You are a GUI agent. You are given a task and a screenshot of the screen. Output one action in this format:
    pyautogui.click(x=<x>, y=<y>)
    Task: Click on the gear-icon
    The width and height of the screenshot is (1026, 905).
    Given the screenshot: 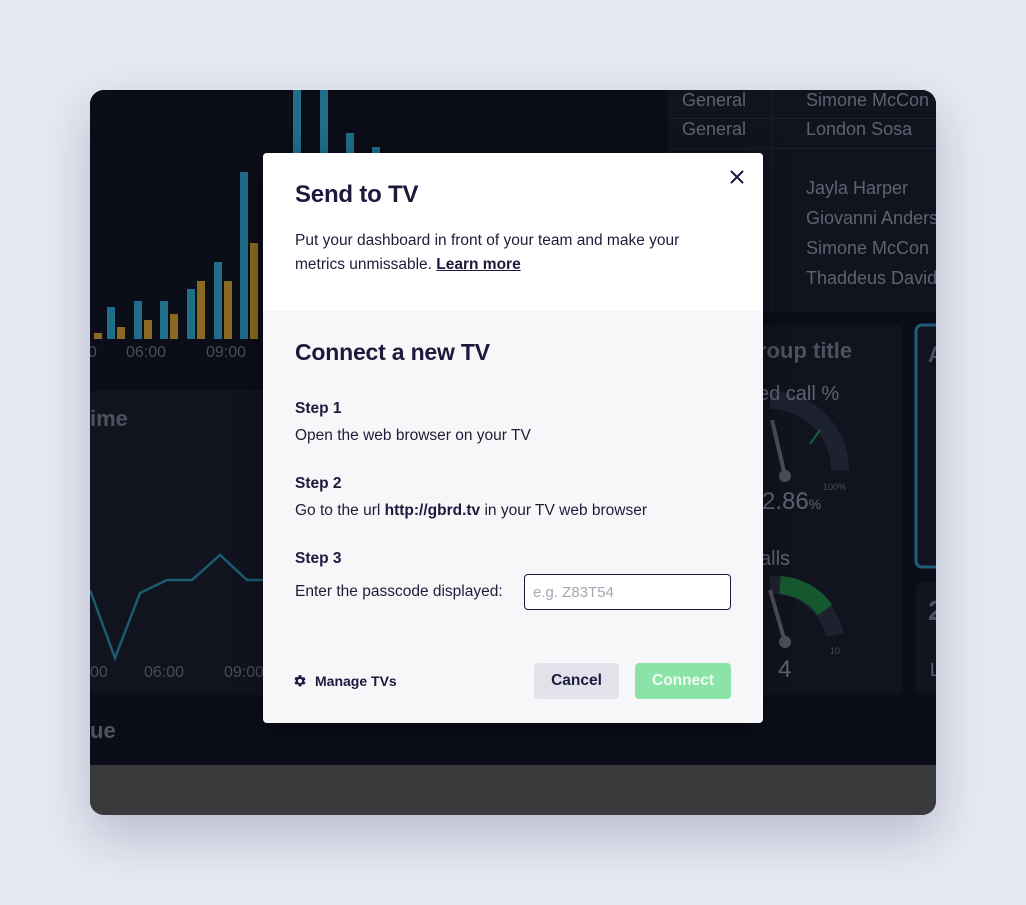 What is the action you would take?
    pyautogui.click(x=300, y=681)
    